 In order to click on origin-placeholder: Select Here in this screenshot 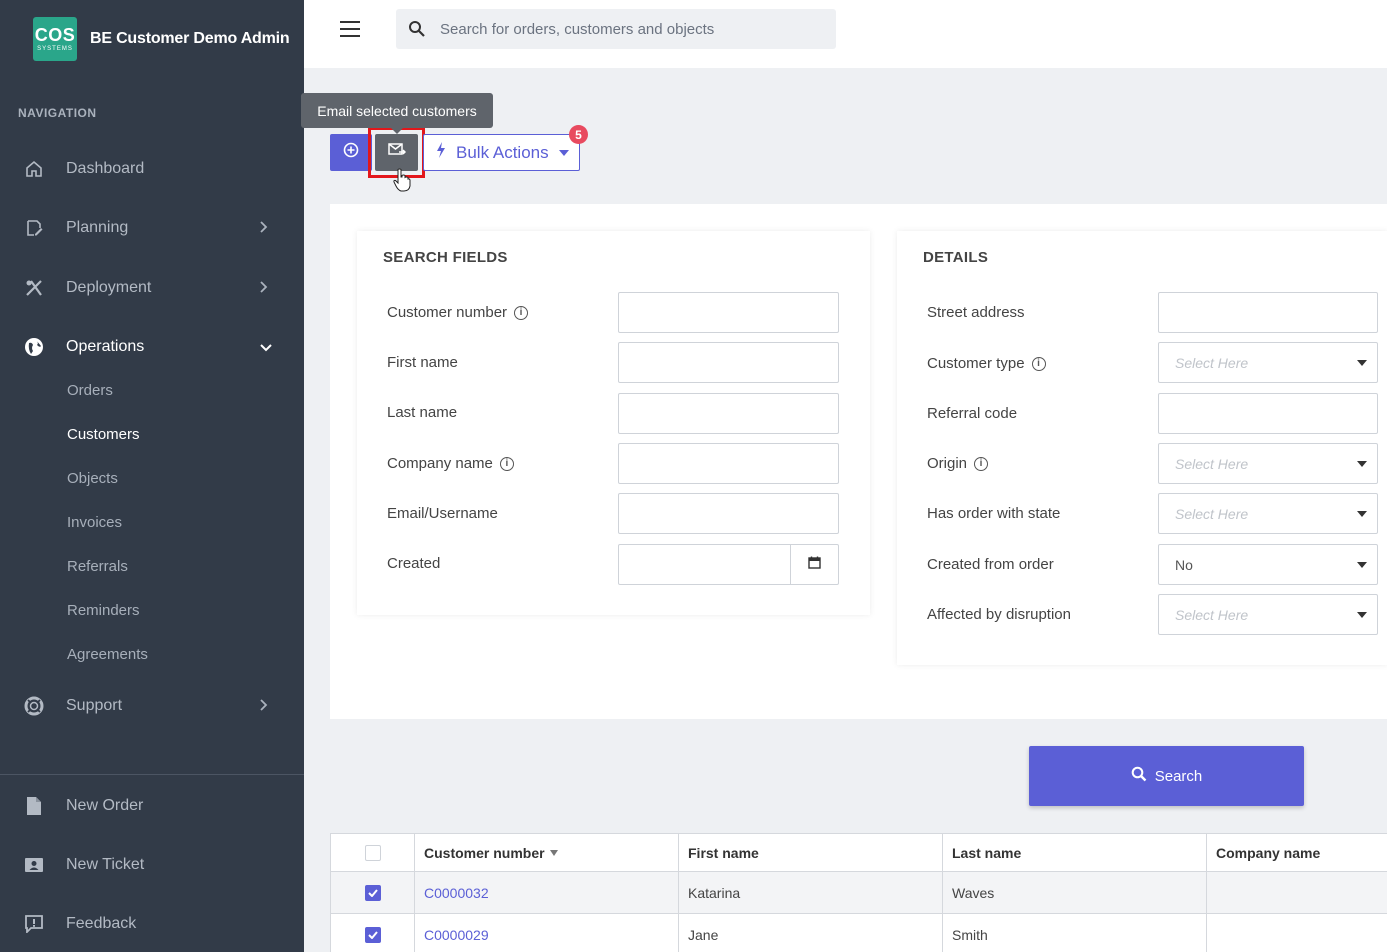, I will do `click(1212, 463)`.